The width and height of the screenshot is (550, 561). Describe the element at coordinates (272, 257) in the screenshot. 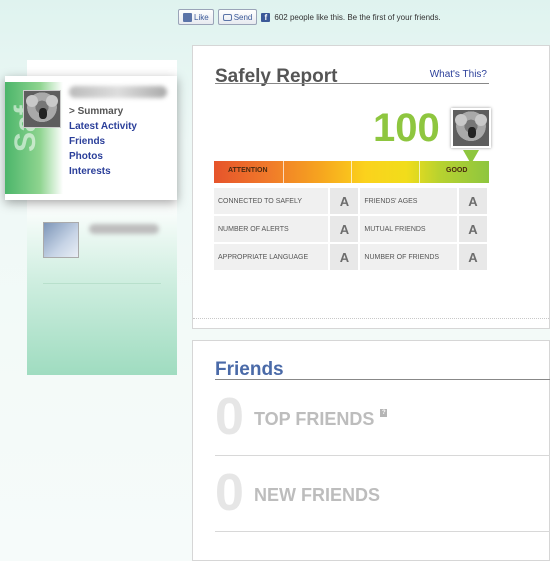

I see `grade-label: APPROPRIATE LANGUAGE` at that location.